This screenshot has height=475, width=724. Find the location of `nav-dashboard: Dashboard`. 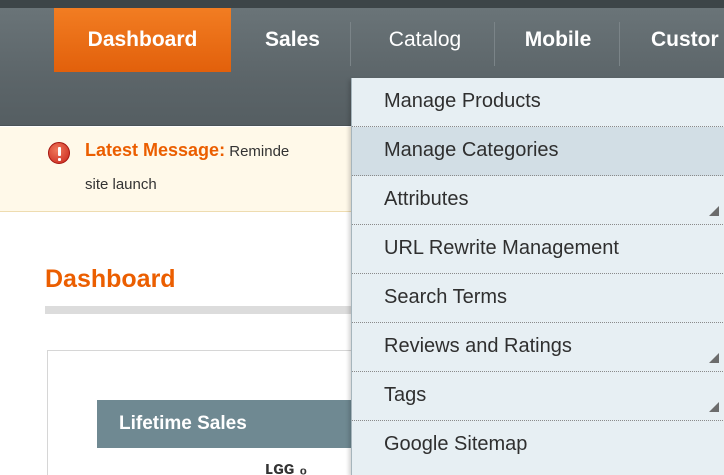

nav-dashboard: Dashboard is located at coordinates (142, 40).